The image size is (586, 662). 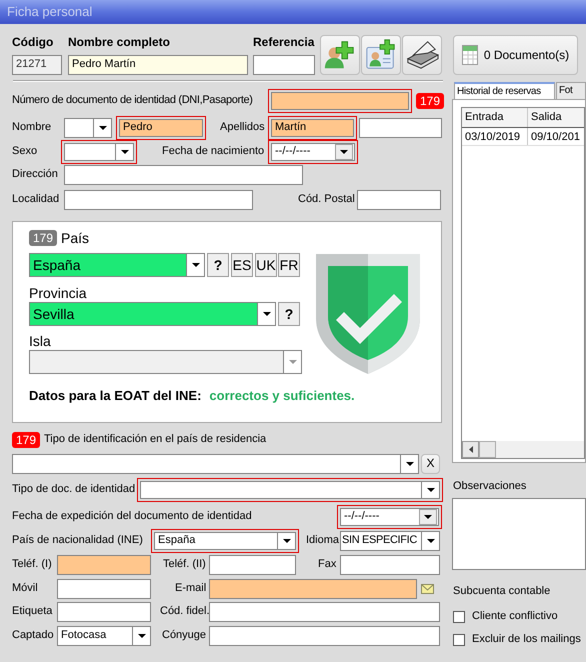 What do you see at coordinates (390, 540) in the screenshot?
I see `dropdown: SIN ESPECIFIC` at bounding box center [390, 540].